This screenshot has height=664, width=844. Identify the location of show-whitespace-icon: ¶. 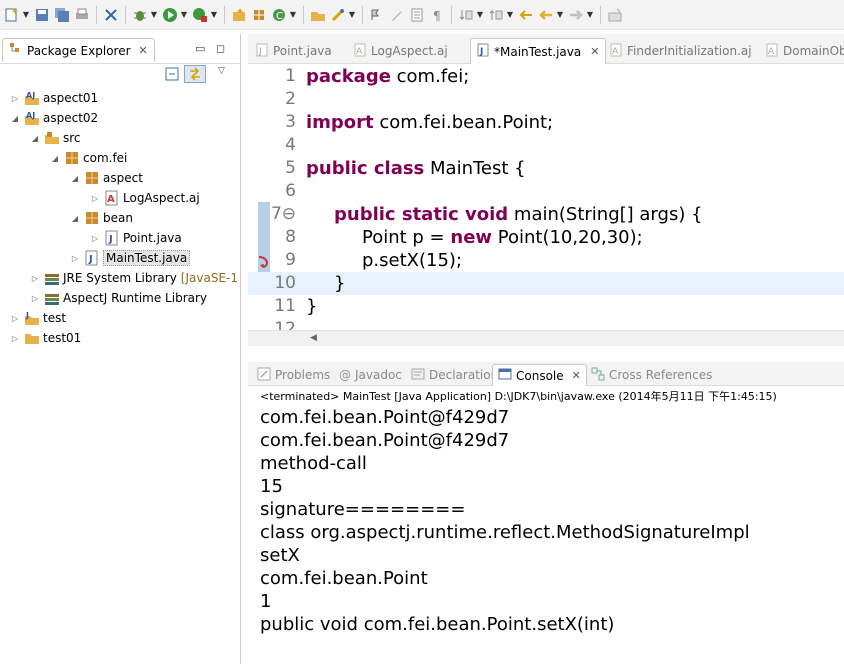
(437, 15).